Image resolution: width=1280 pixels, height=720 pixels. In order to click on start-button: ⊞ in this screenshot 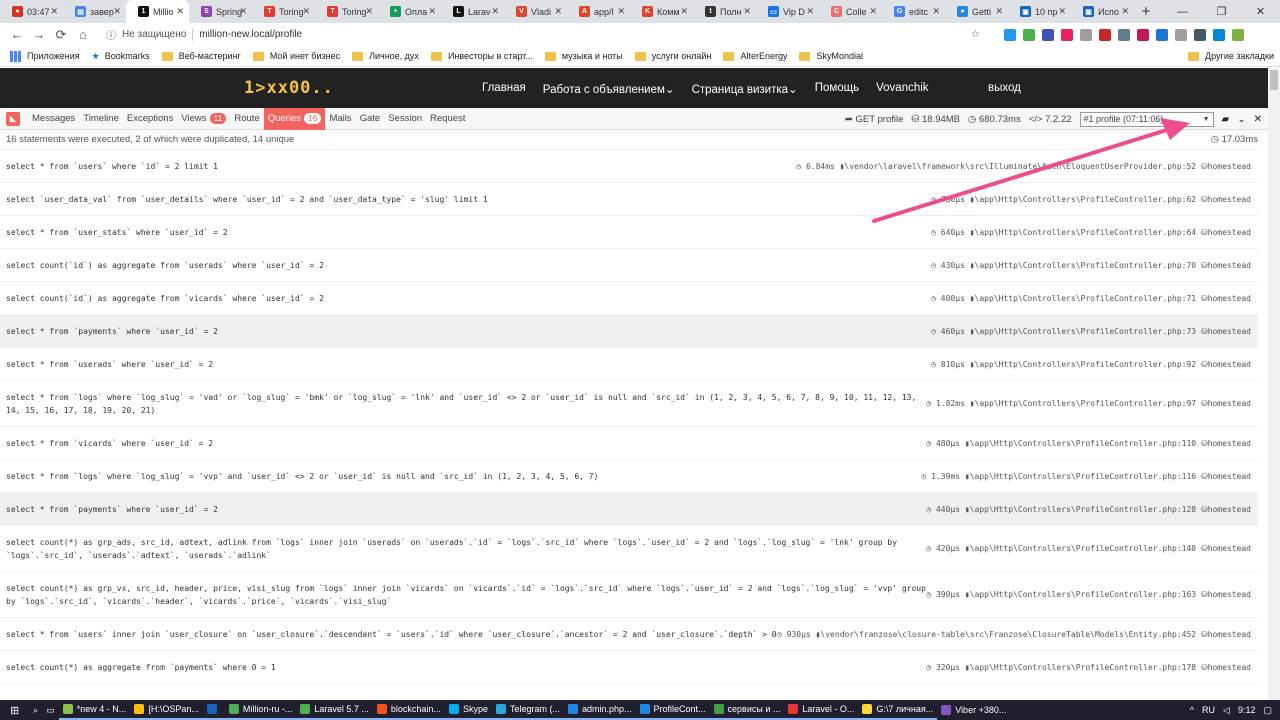, I will do `click(14, 710)`.